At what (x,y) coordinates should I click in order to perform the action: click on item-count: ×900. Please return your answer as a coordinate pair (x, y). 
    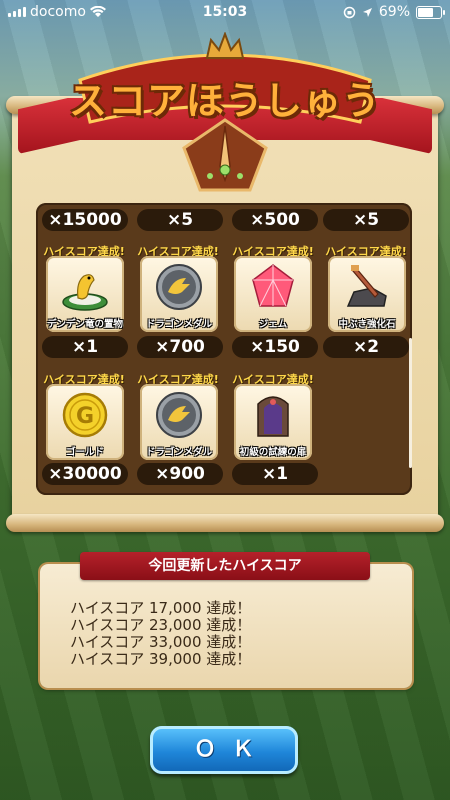
    Looking at the image, I should click on (180, 474).